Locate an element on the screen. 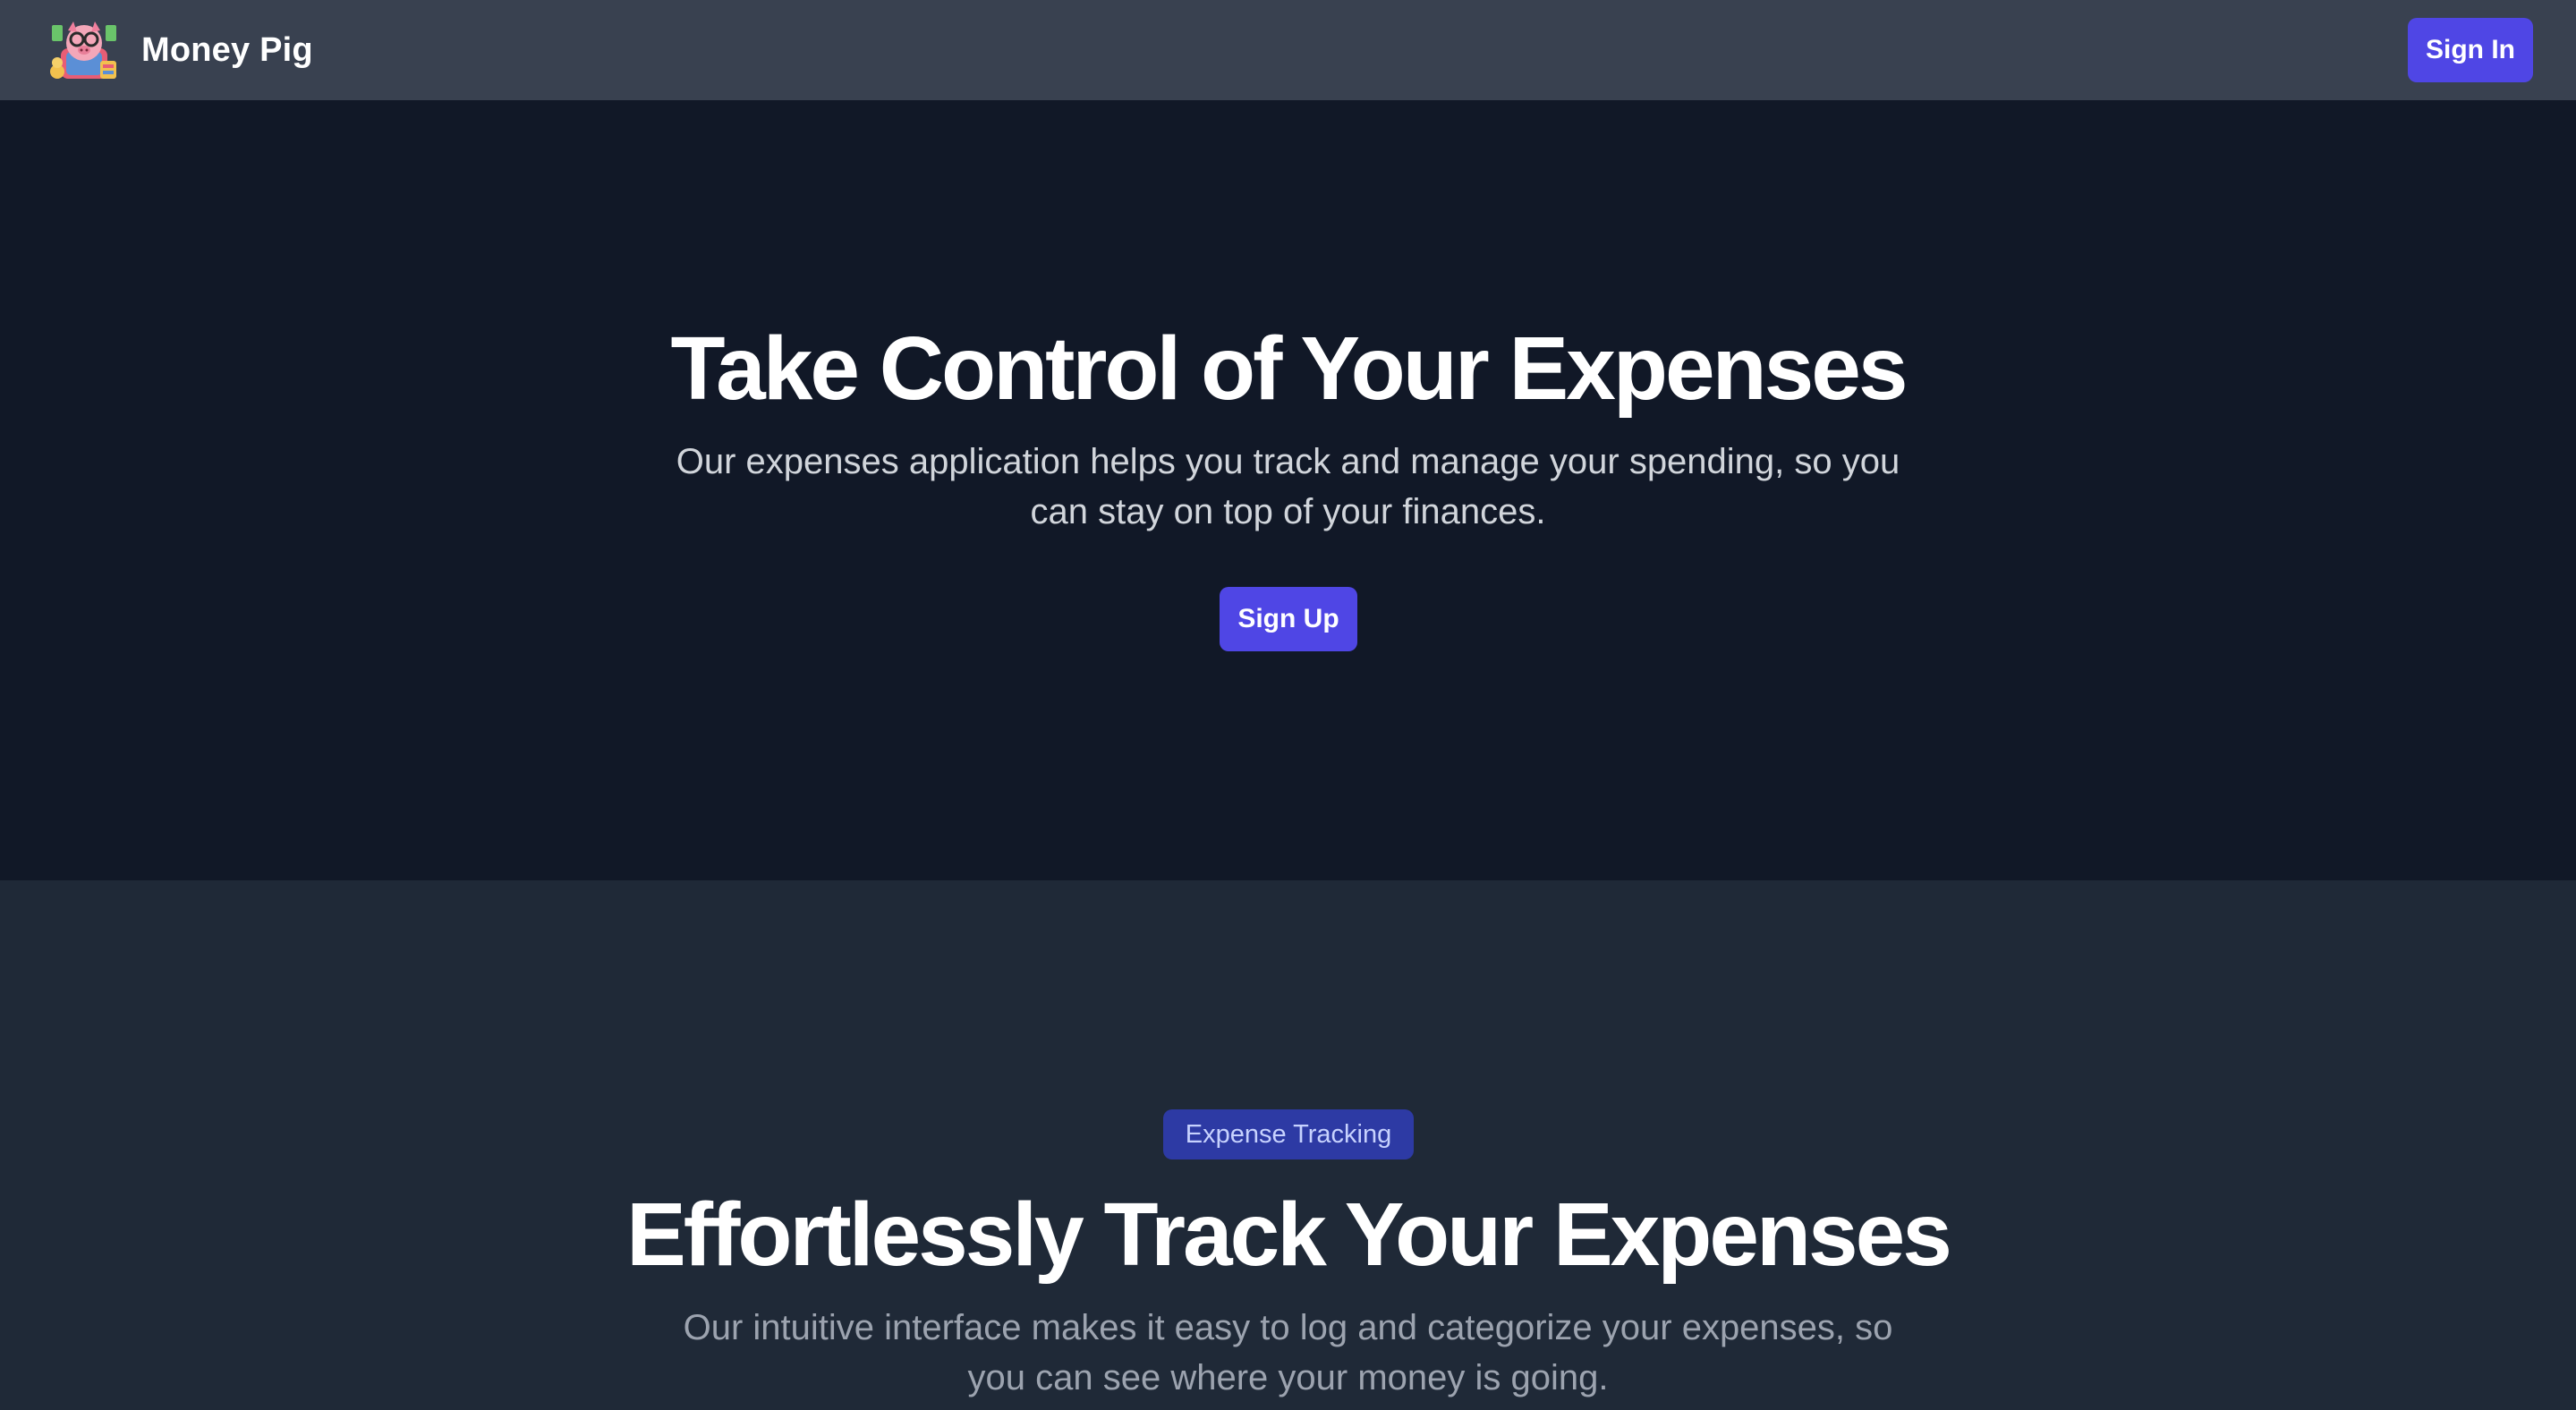 The width and height of the screenshot is (2576, 1410). feature-badge: Expense Tracking is located at coordinates (1288, 1134).